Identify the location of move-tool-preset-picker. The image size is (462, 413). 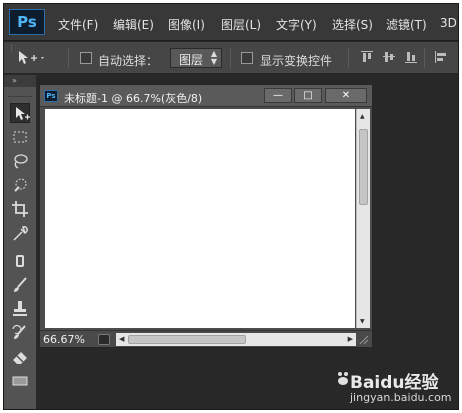
(31, 58).